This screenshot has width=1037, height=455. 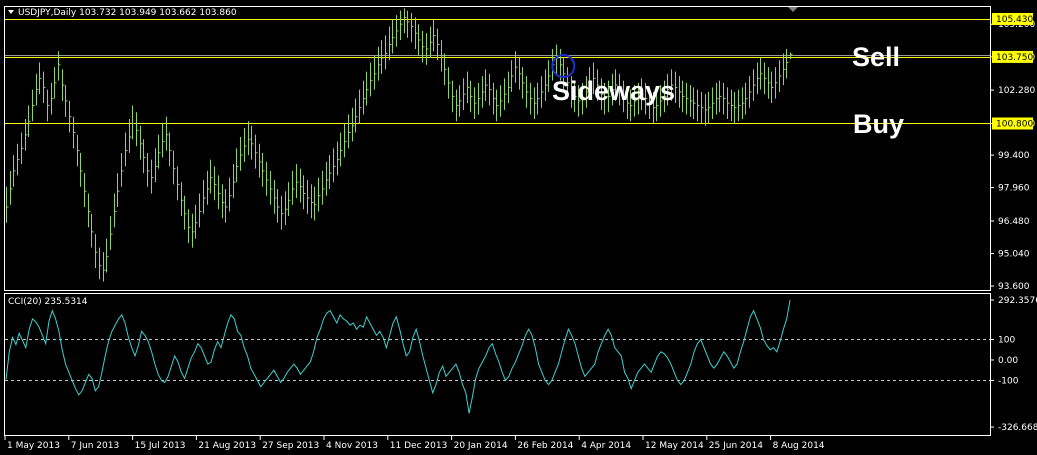 What do you see at coordinates (1008, 381) in the screenshot?
I see `cci-tick-label: -100` at bounding box center [1008, 381].